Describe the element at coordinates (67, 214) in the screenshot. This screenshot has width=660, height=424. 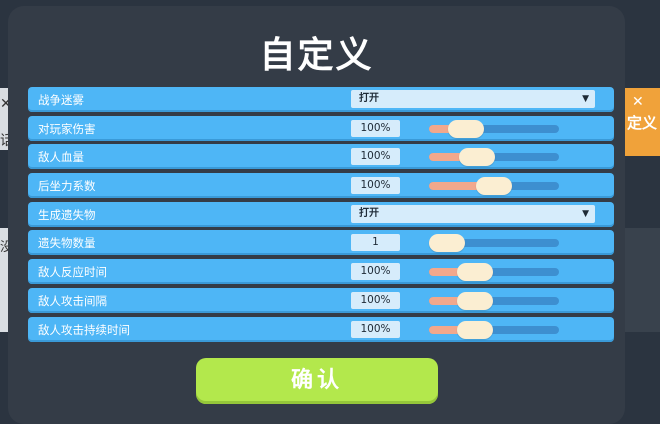
I see `setting-label: 生成遗失物` at that location.